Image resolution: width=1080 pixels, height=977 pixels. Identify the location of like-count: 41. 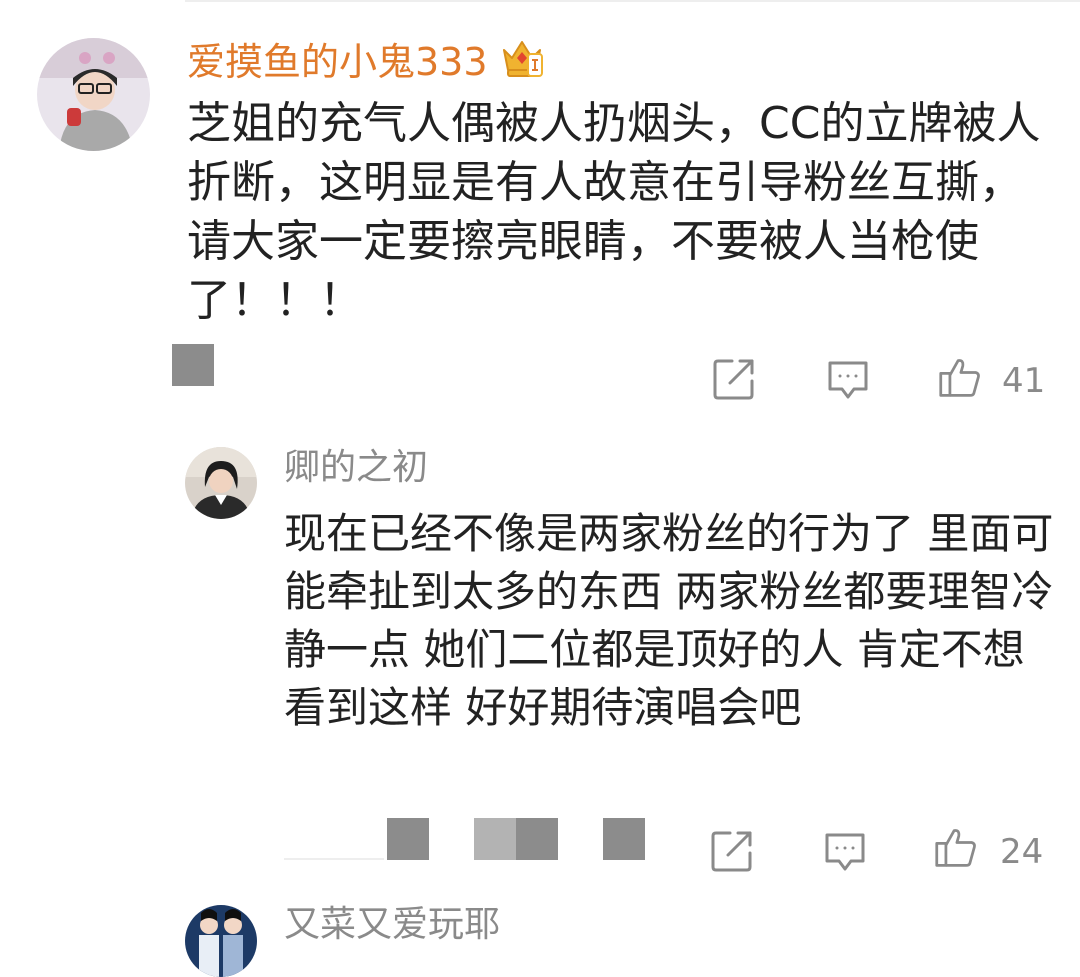
(1024, 381).